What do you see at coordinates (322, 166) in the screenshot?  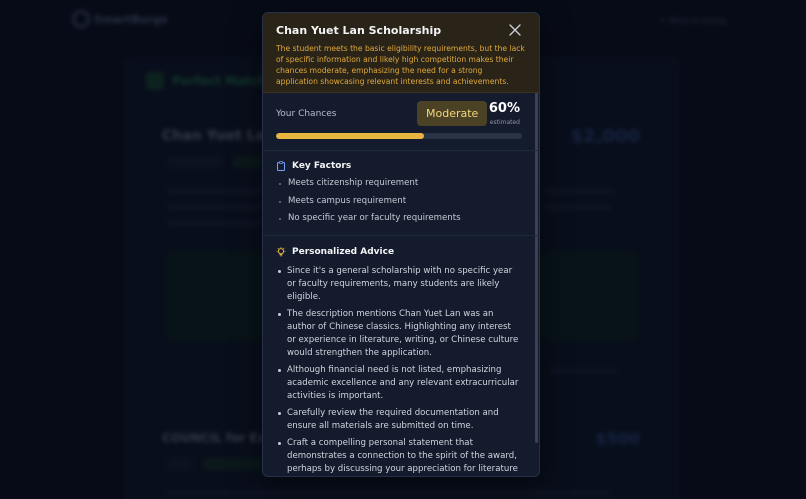 I see `key-factors-heading: Key Factors` at bounding box center [322, 166].